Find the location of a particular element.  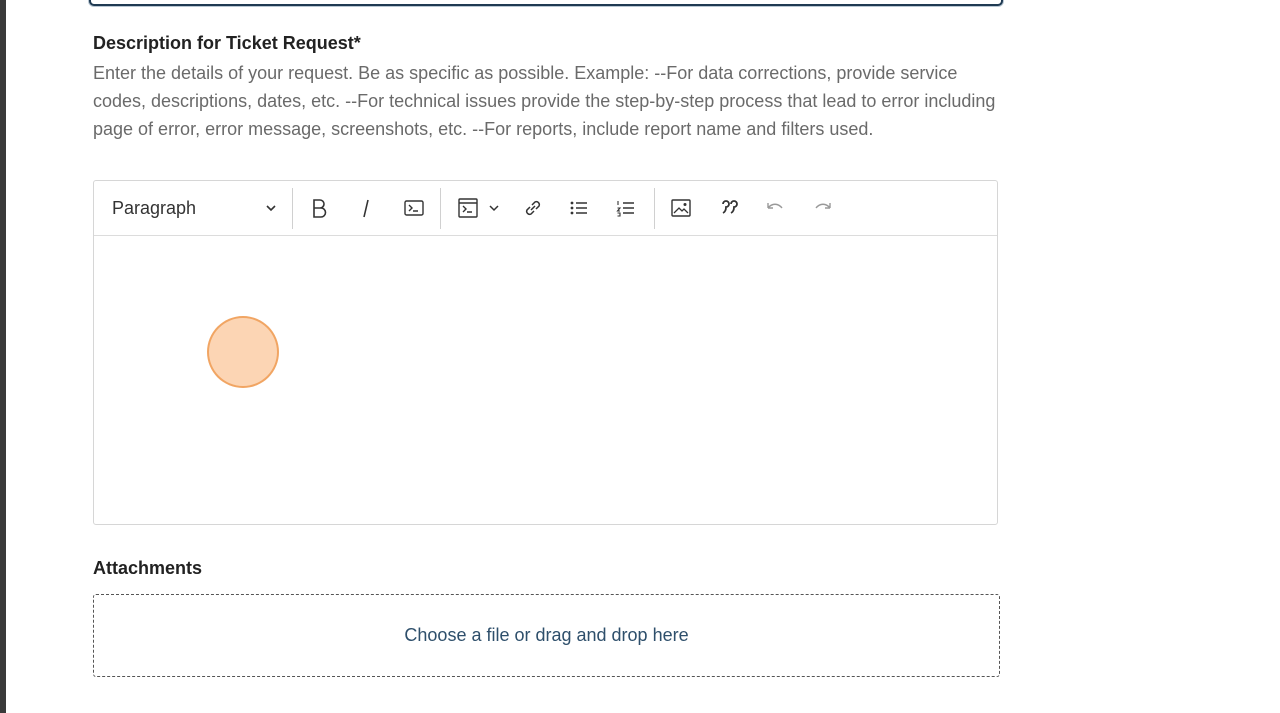

redo-button is located at coordinates (823, 208).